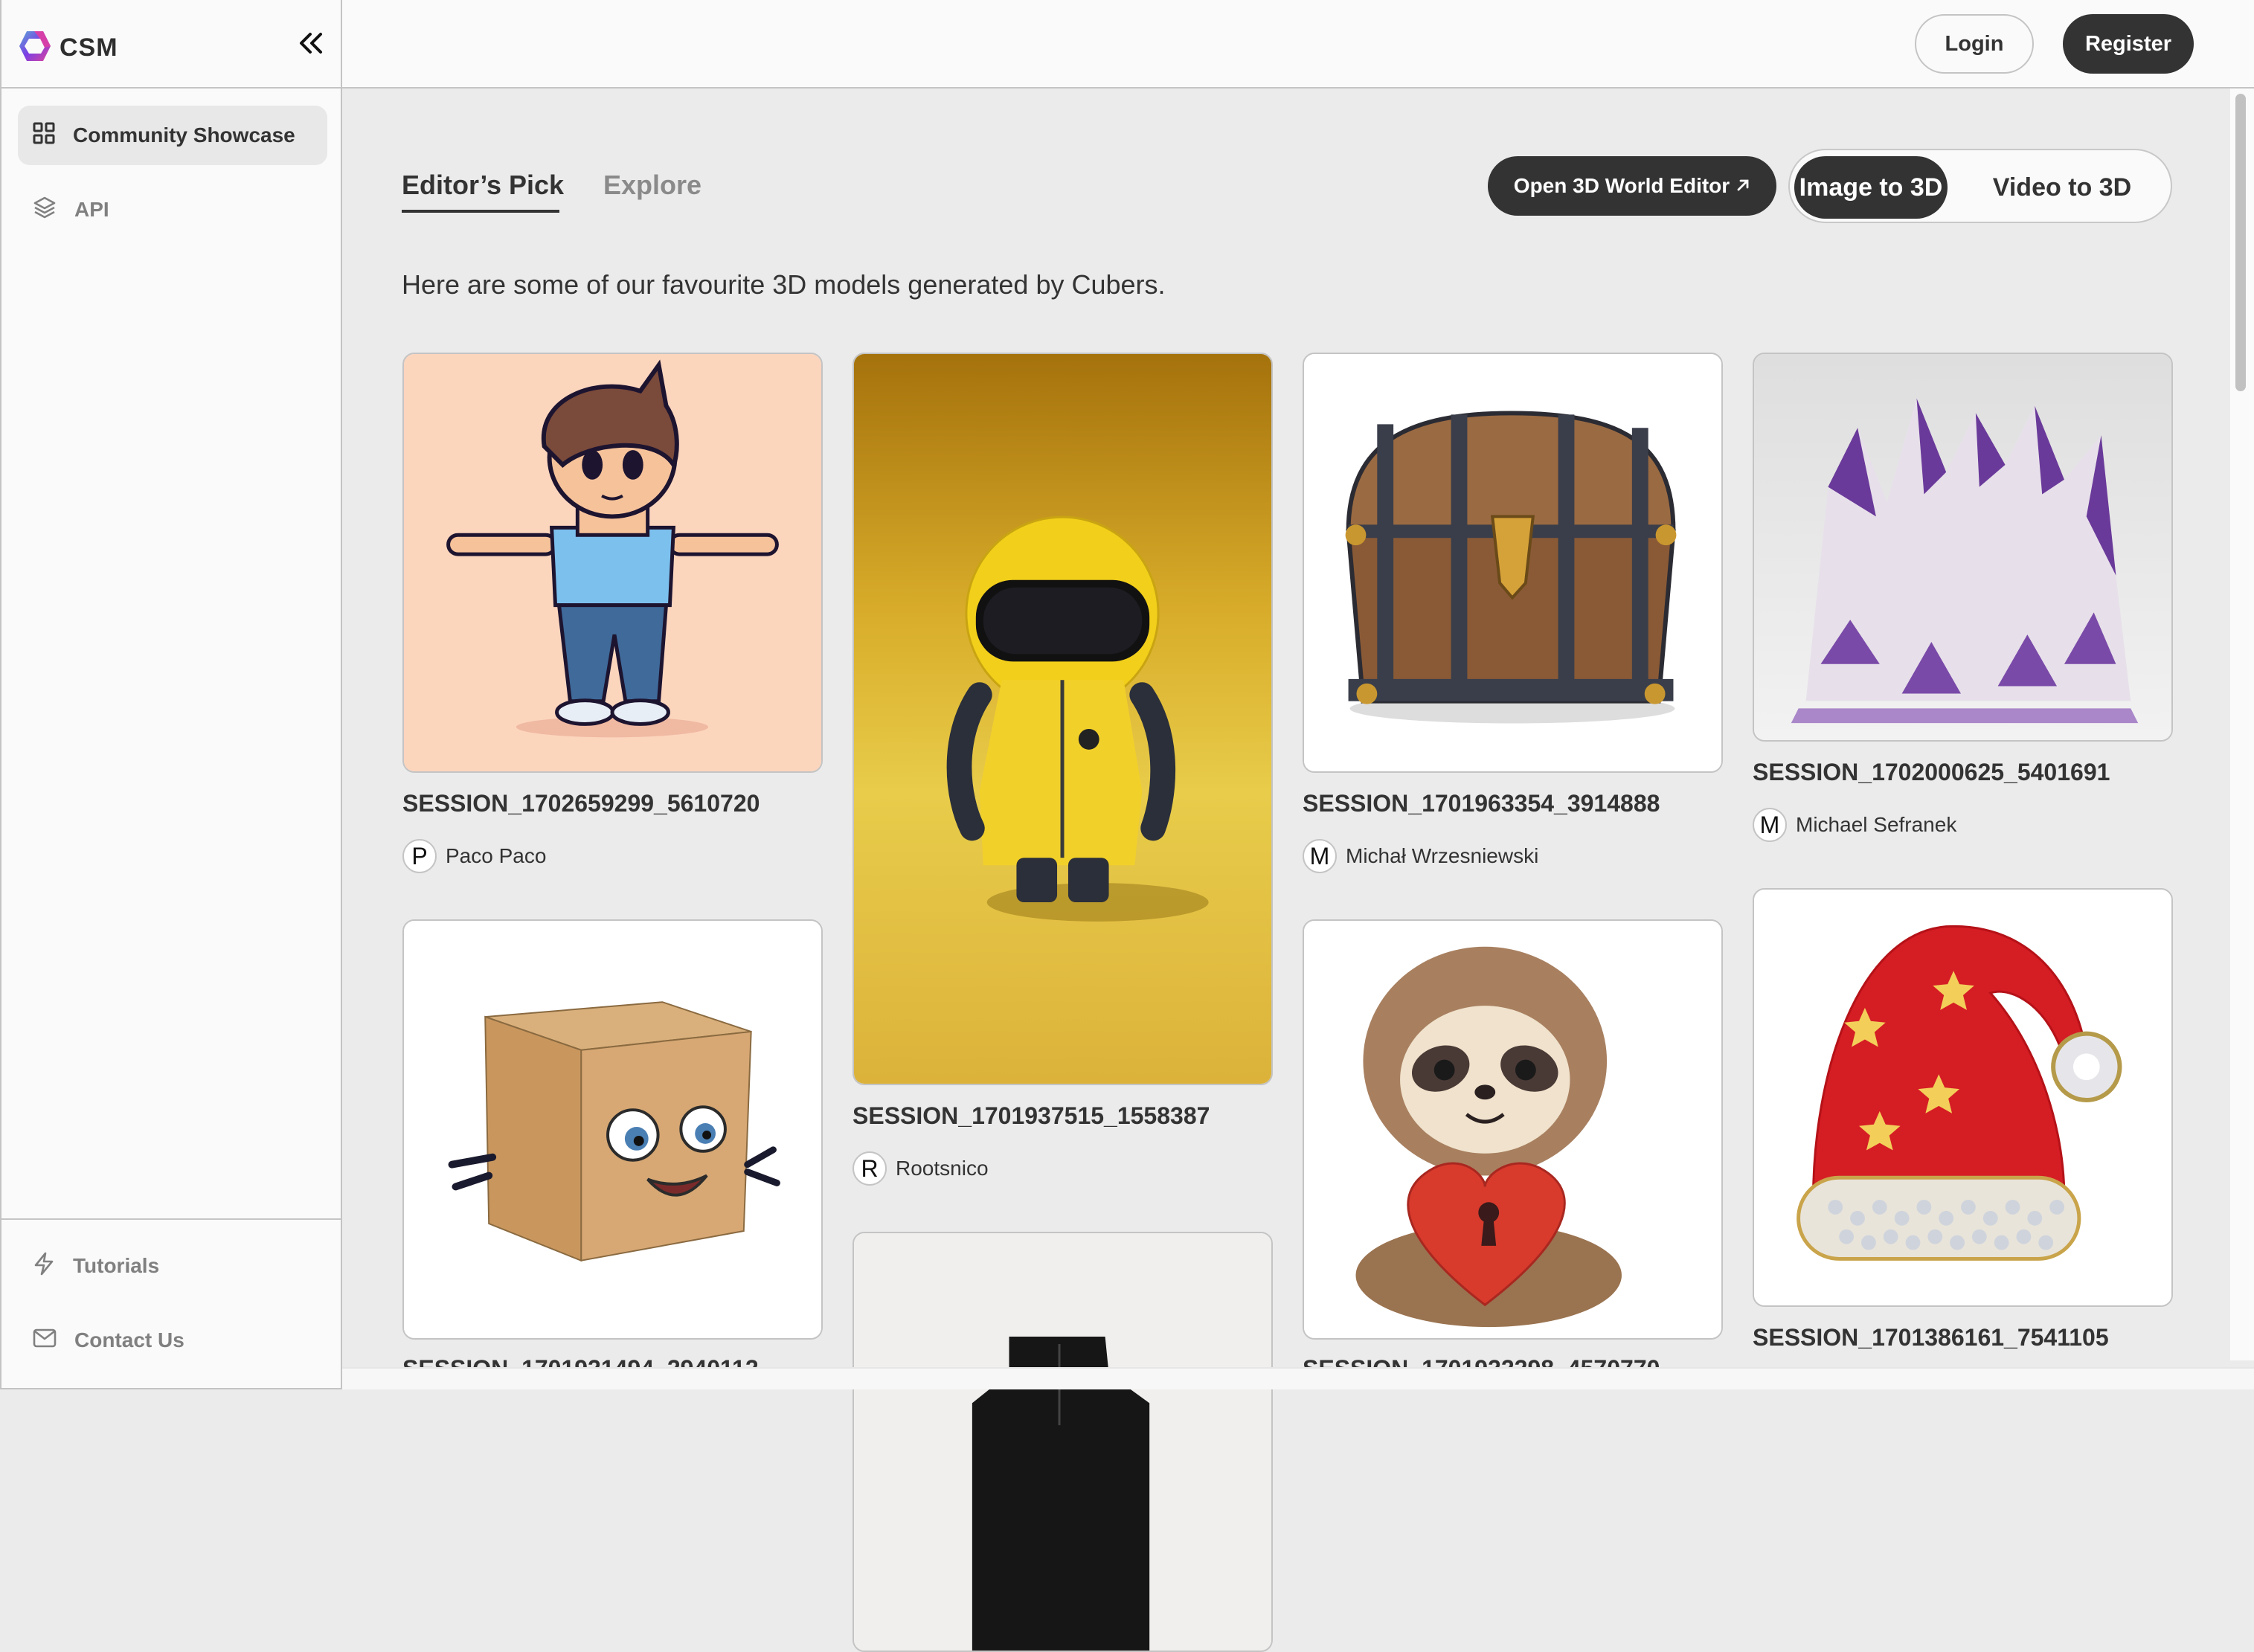  Describe the element at coordinates (1482, 803) in the screenshot. I see `model-title: SESSION_1701963354_3914888` at that location.